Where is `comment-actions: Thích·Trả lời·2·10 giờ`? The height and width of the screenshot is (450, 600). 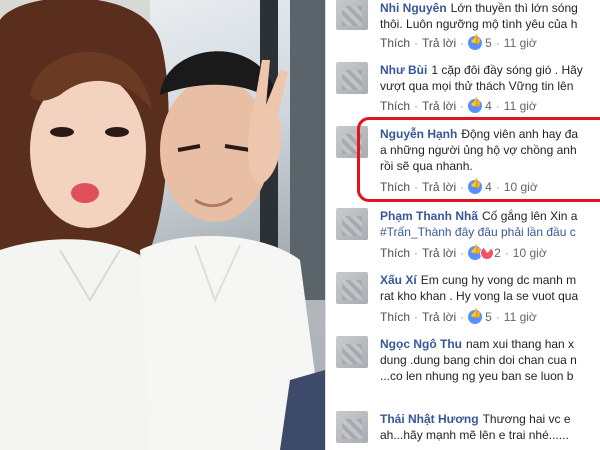
comment-actions: Thích·Trả lời·2·10 giờ is located at coordinates (463, 252).